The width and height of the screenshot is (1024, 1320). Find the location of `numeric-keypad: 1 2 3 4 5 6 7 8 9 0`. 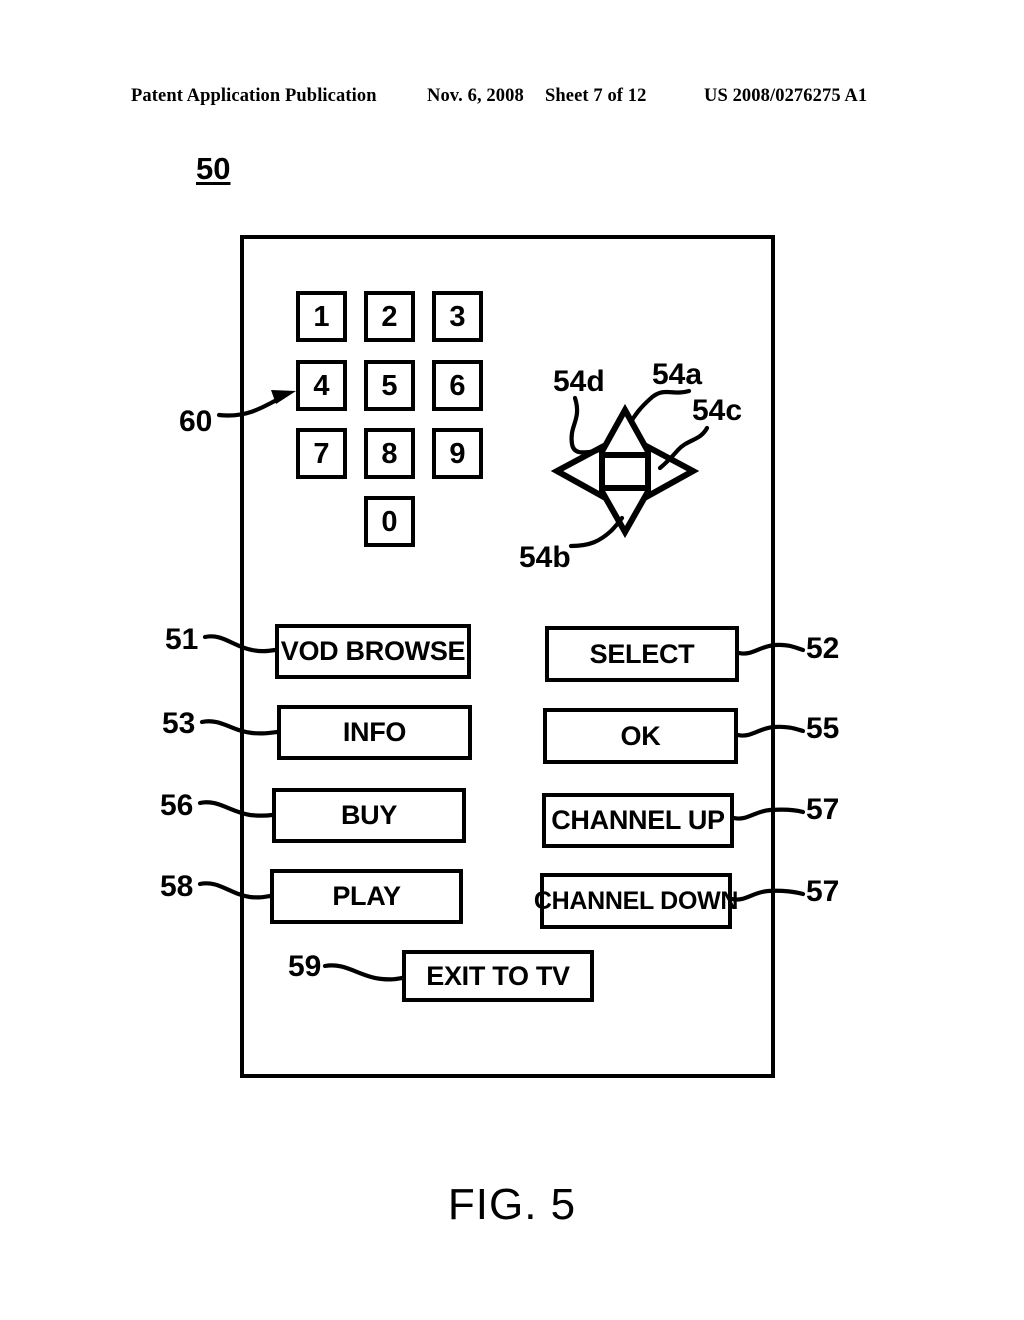

numeric-keypad: 1 2 3 4 5 6 7 8 9 0 is located at coordinates (391, 419).